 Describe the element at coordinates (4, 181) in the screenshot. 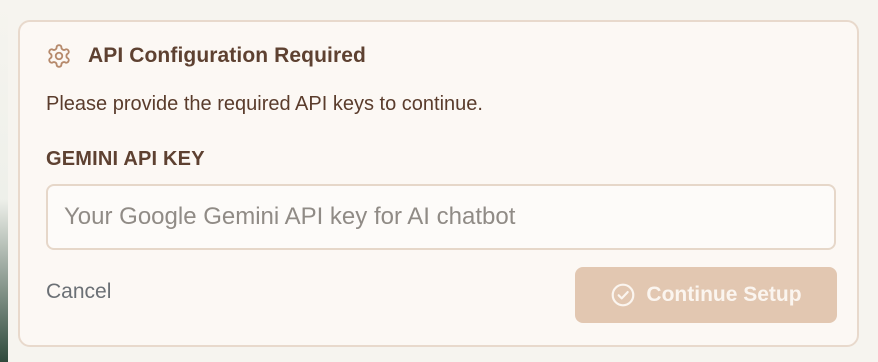

I see `background-edge` at that location.